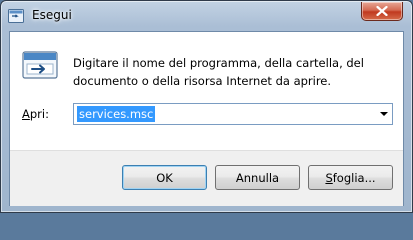  What do you see at coordinates (40, 65) in the screenshot?
I see `run-program-icon` at bounding box center [40, 65].